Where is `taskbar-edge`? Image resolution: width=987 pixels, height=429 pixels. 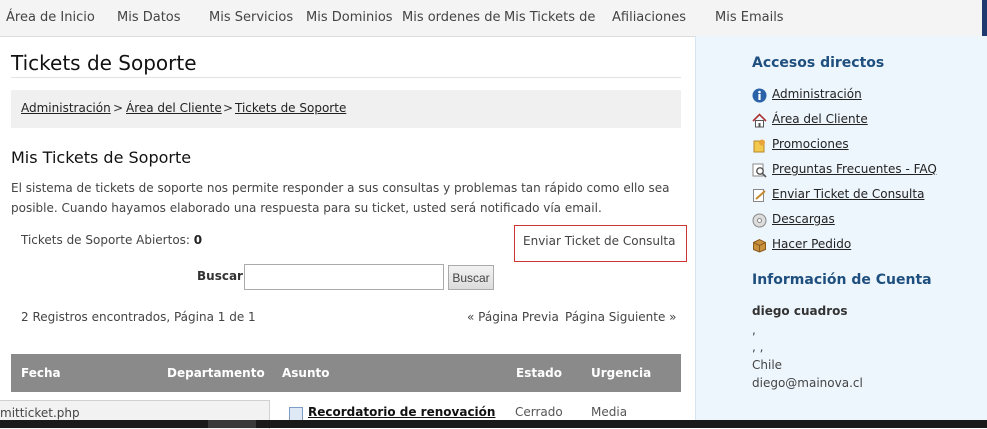 taskbar-edge is located at coordinates (493, 424).